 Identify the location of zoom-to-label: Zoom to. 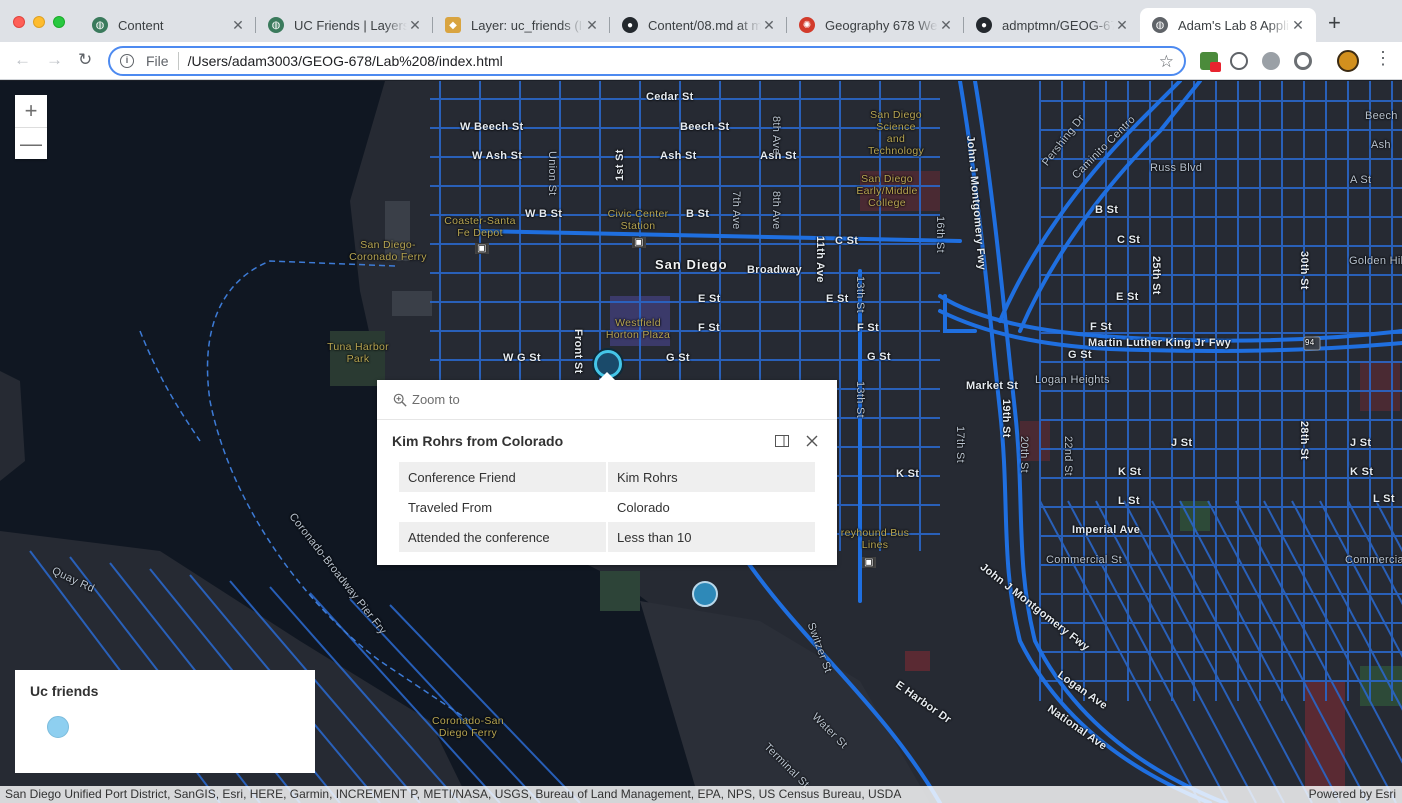
(436, 399).